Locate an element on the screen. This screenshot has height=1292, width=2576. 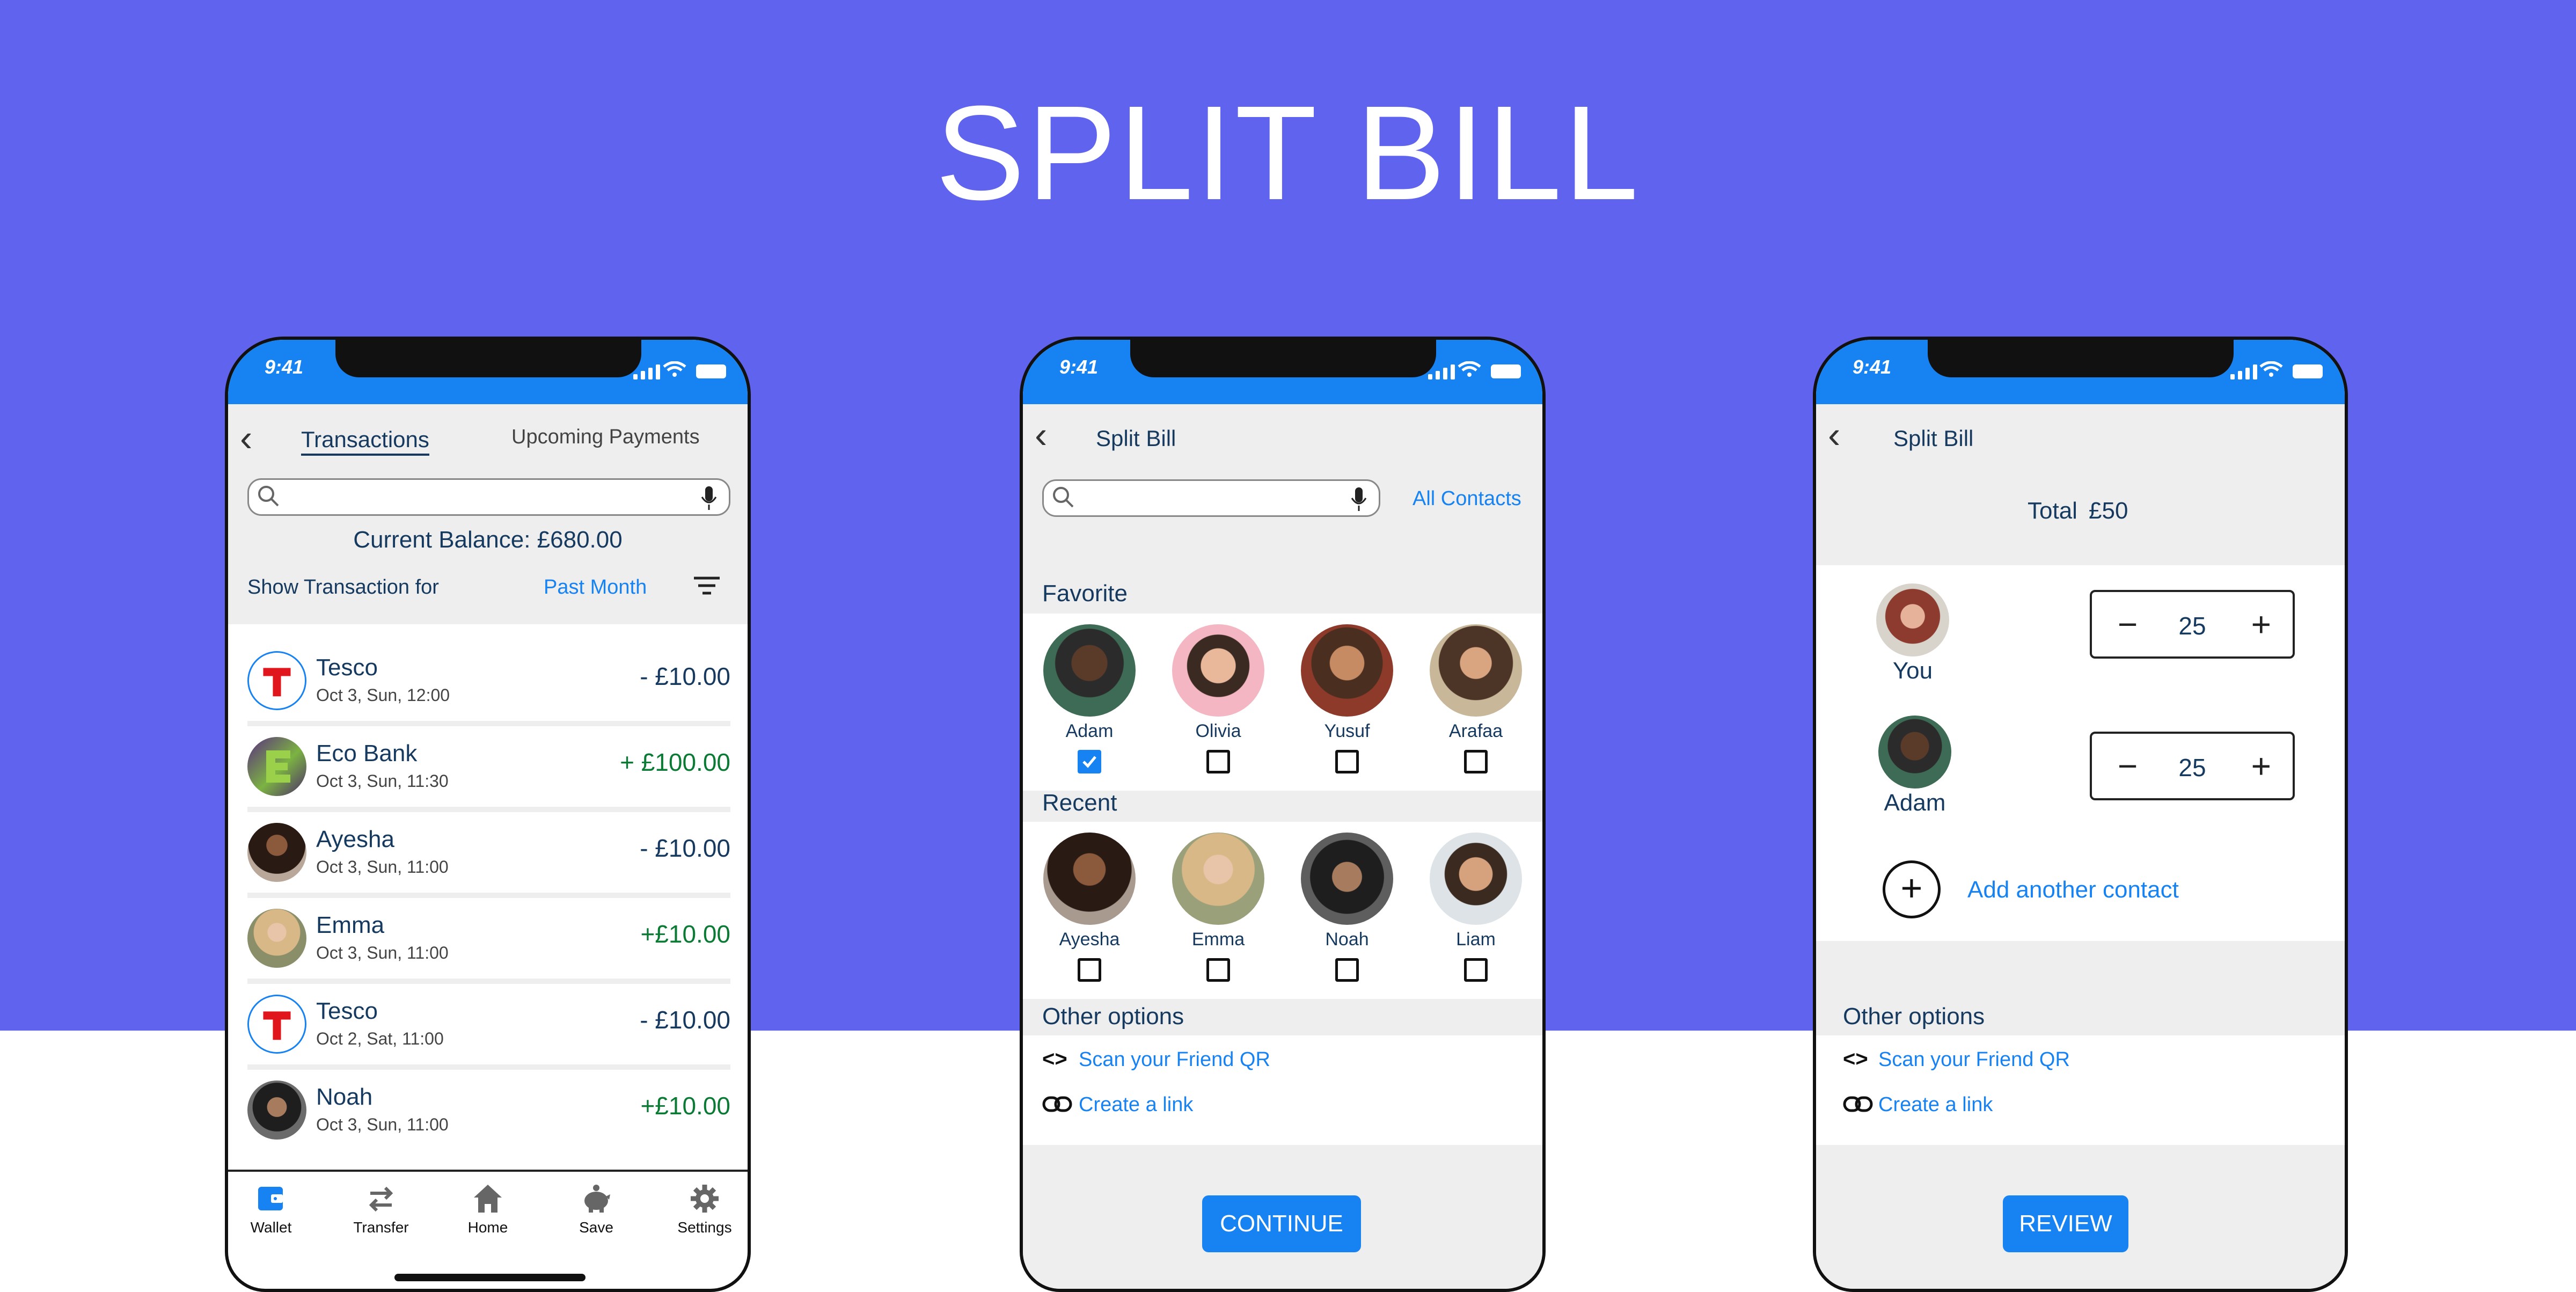
nav-label: Wallet is located at coordinates (271, 1227).